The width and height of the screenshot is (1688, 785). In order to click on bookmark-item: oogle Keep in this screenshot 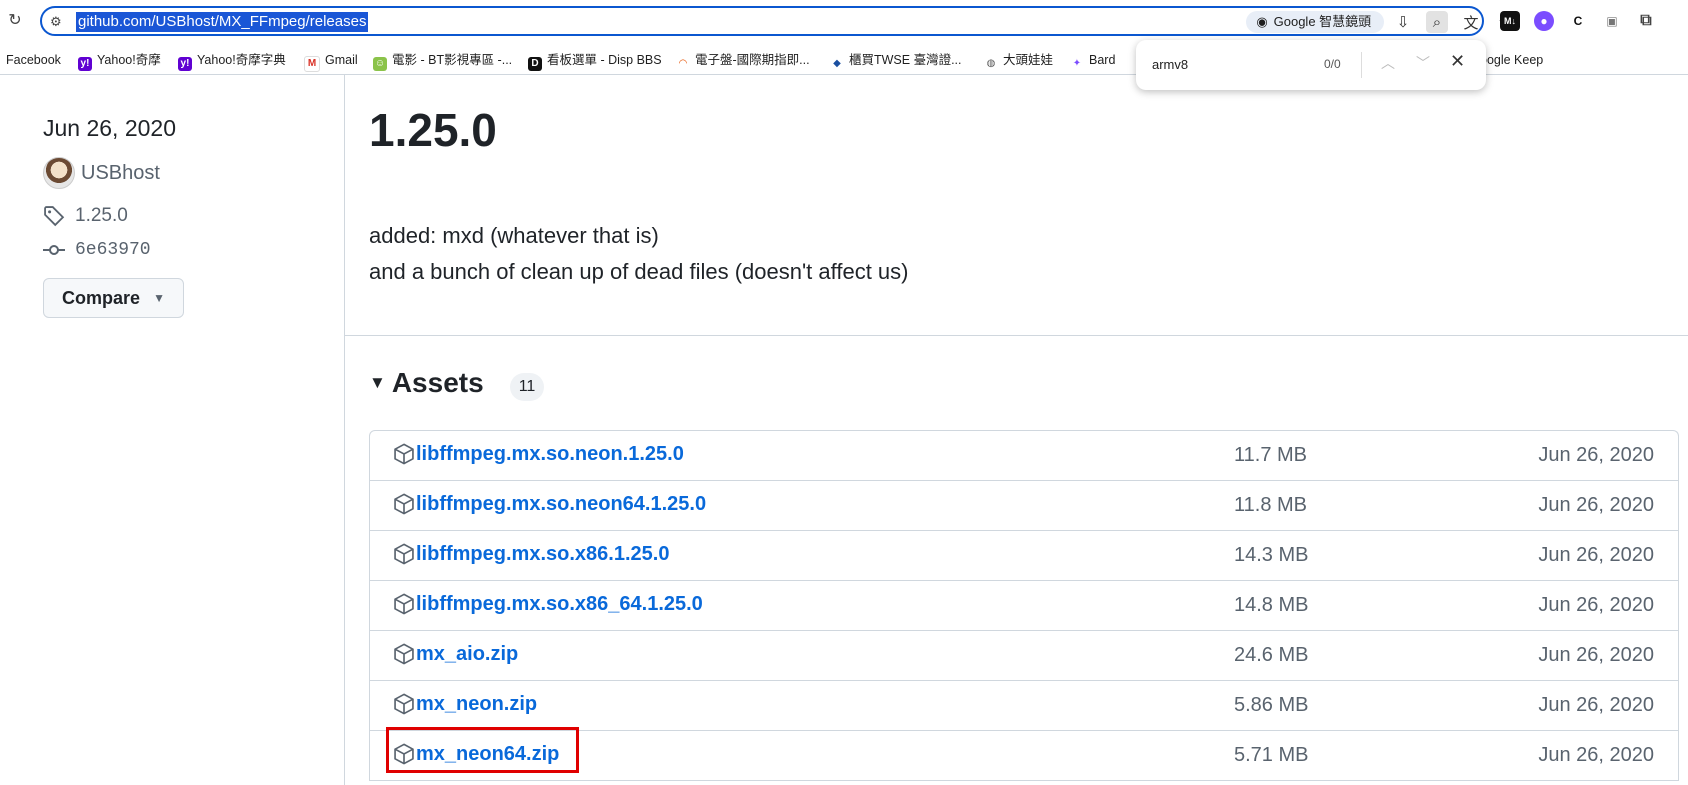, I will do `click(1511, 60)`.